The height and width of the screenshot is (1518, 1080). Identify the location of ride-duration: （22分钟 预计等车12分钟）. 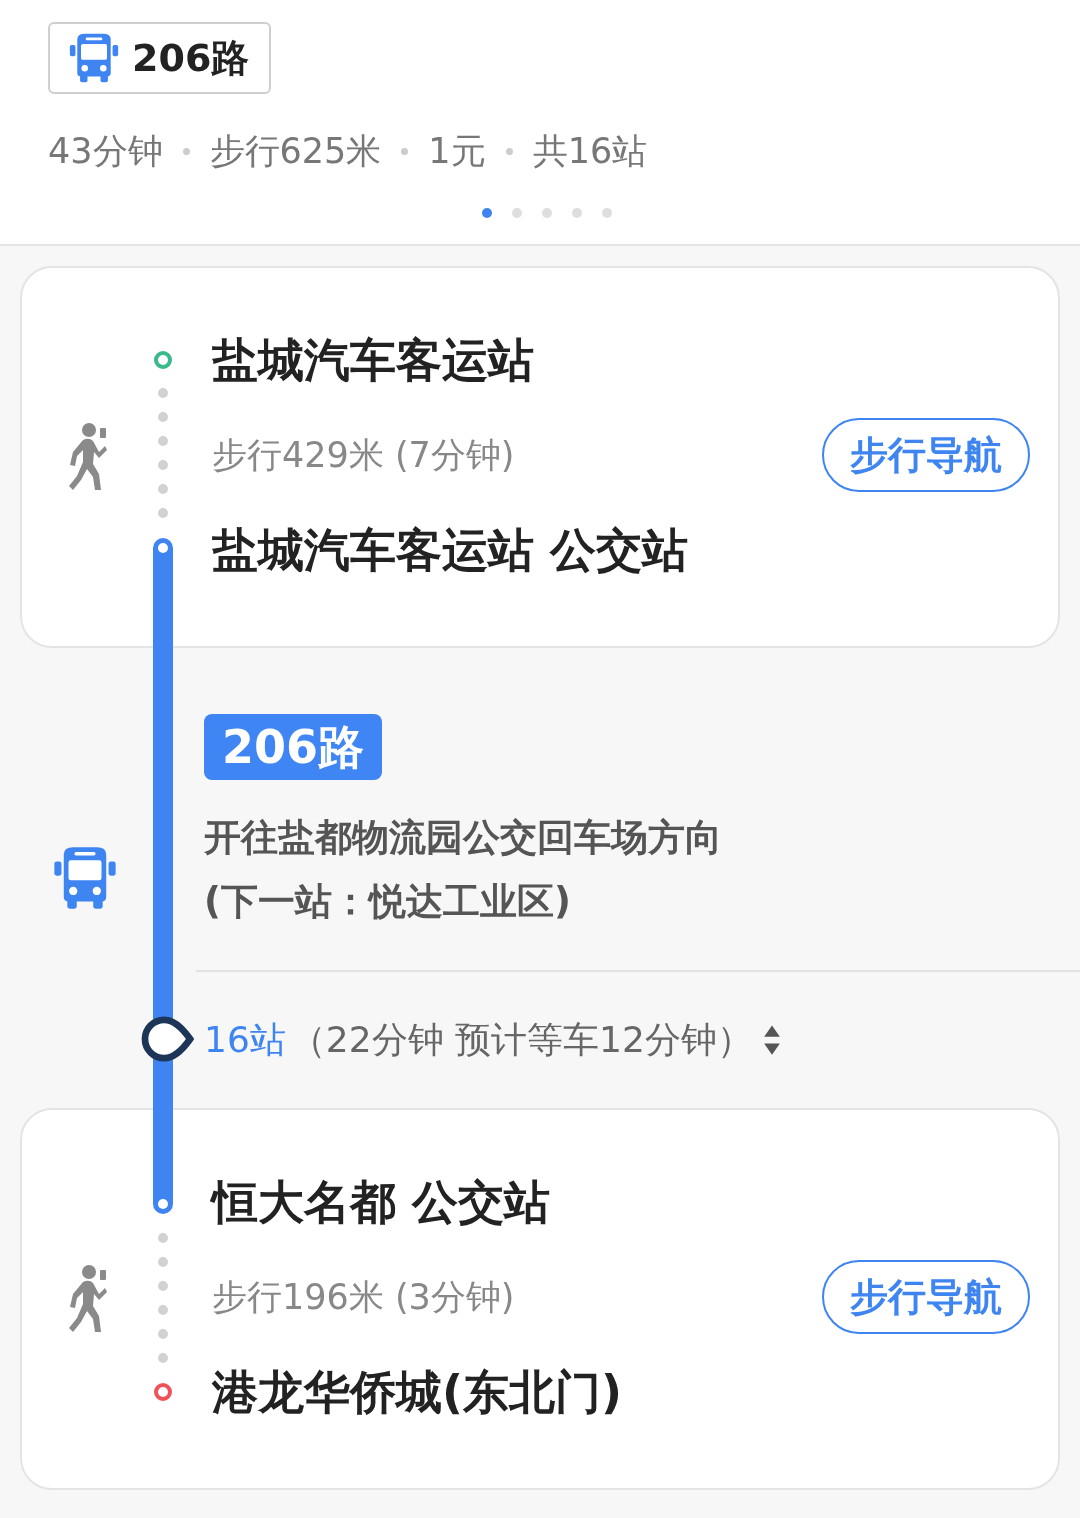
(521, 1039).